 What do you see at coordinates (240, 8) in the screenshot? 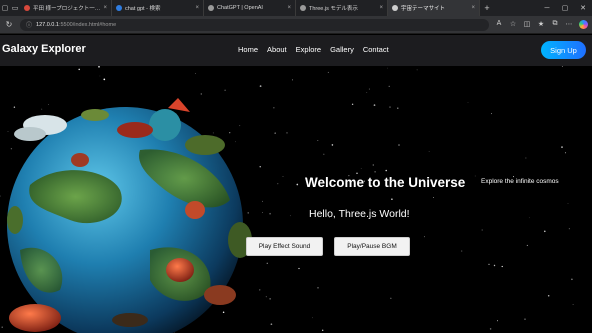
I see `tab-title: ChatGPT | OpenAI` at bounding box center [240, 8].